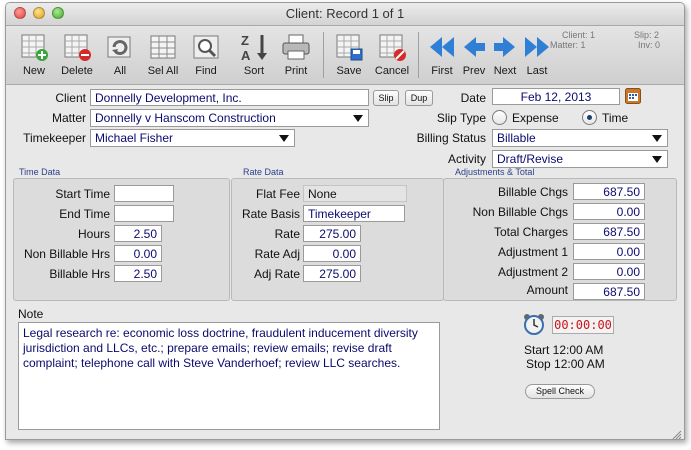 Image resolution: width=691 pixels, height=450 pixels. I want to click on adjustment1-field: 0.00, so click(609, 251).